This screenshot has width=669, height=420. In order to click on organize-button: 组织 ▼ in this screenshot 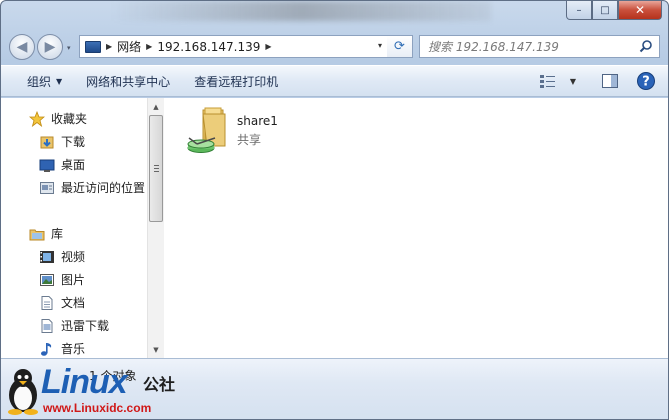, I will do `click(44, 81)`.